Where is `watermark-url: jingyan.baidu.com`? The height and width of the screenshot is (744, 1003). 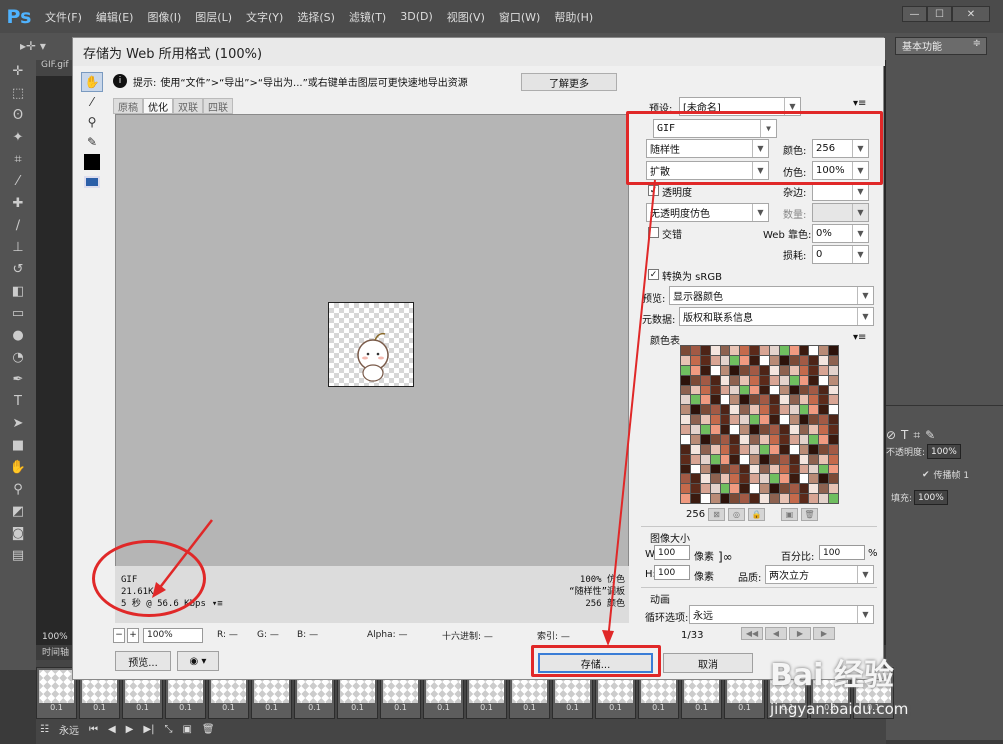
watermark-url: jingyan.baidu.com is located at coordinates (839, 709).